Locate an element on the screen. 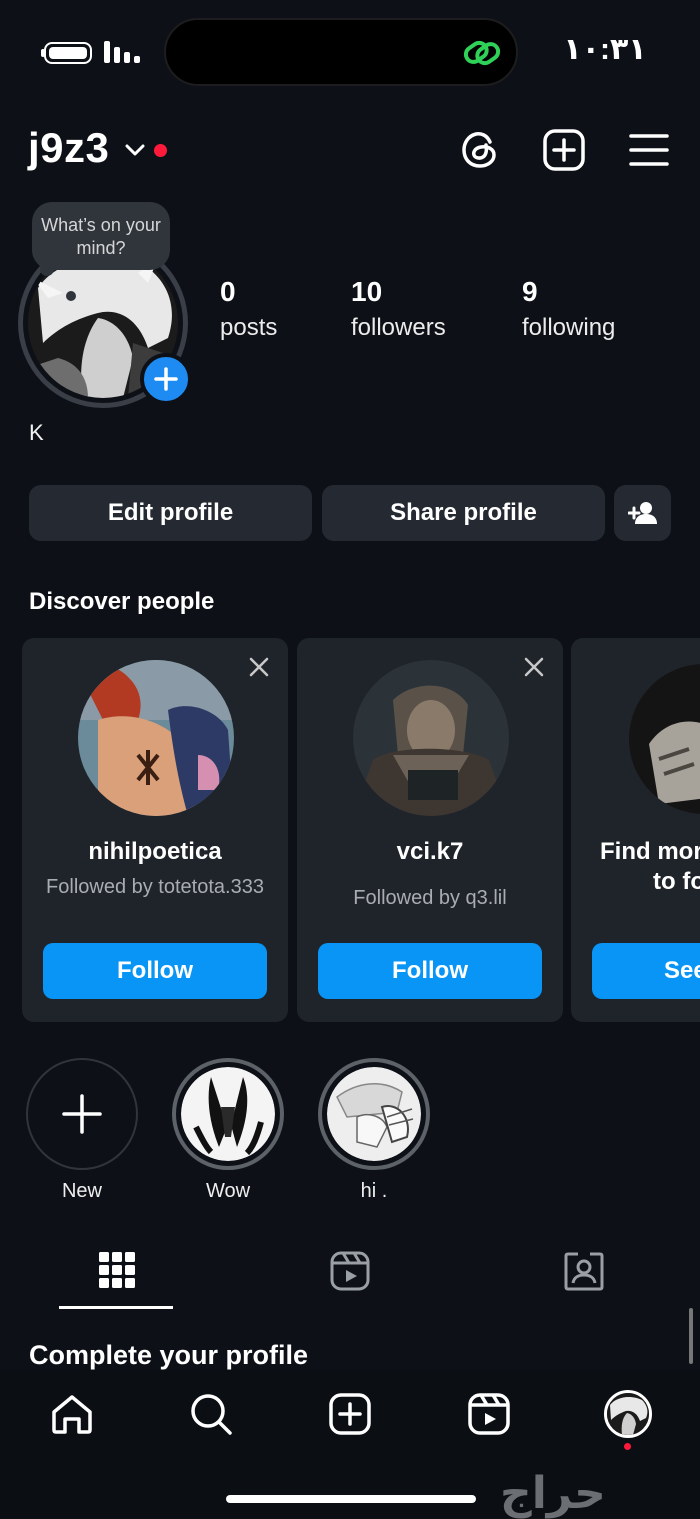 Image resolution: width=700 pixels, height=1519 pixels. chevron-down-icon is located at coordinates (135, 150).